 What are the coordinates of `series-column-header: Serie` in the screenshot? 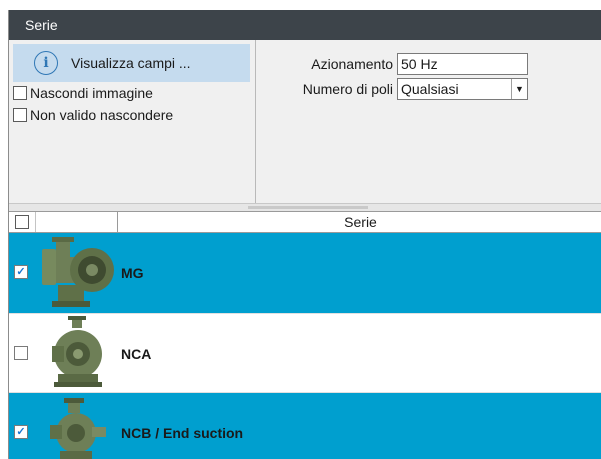 It's located at (360, 222).